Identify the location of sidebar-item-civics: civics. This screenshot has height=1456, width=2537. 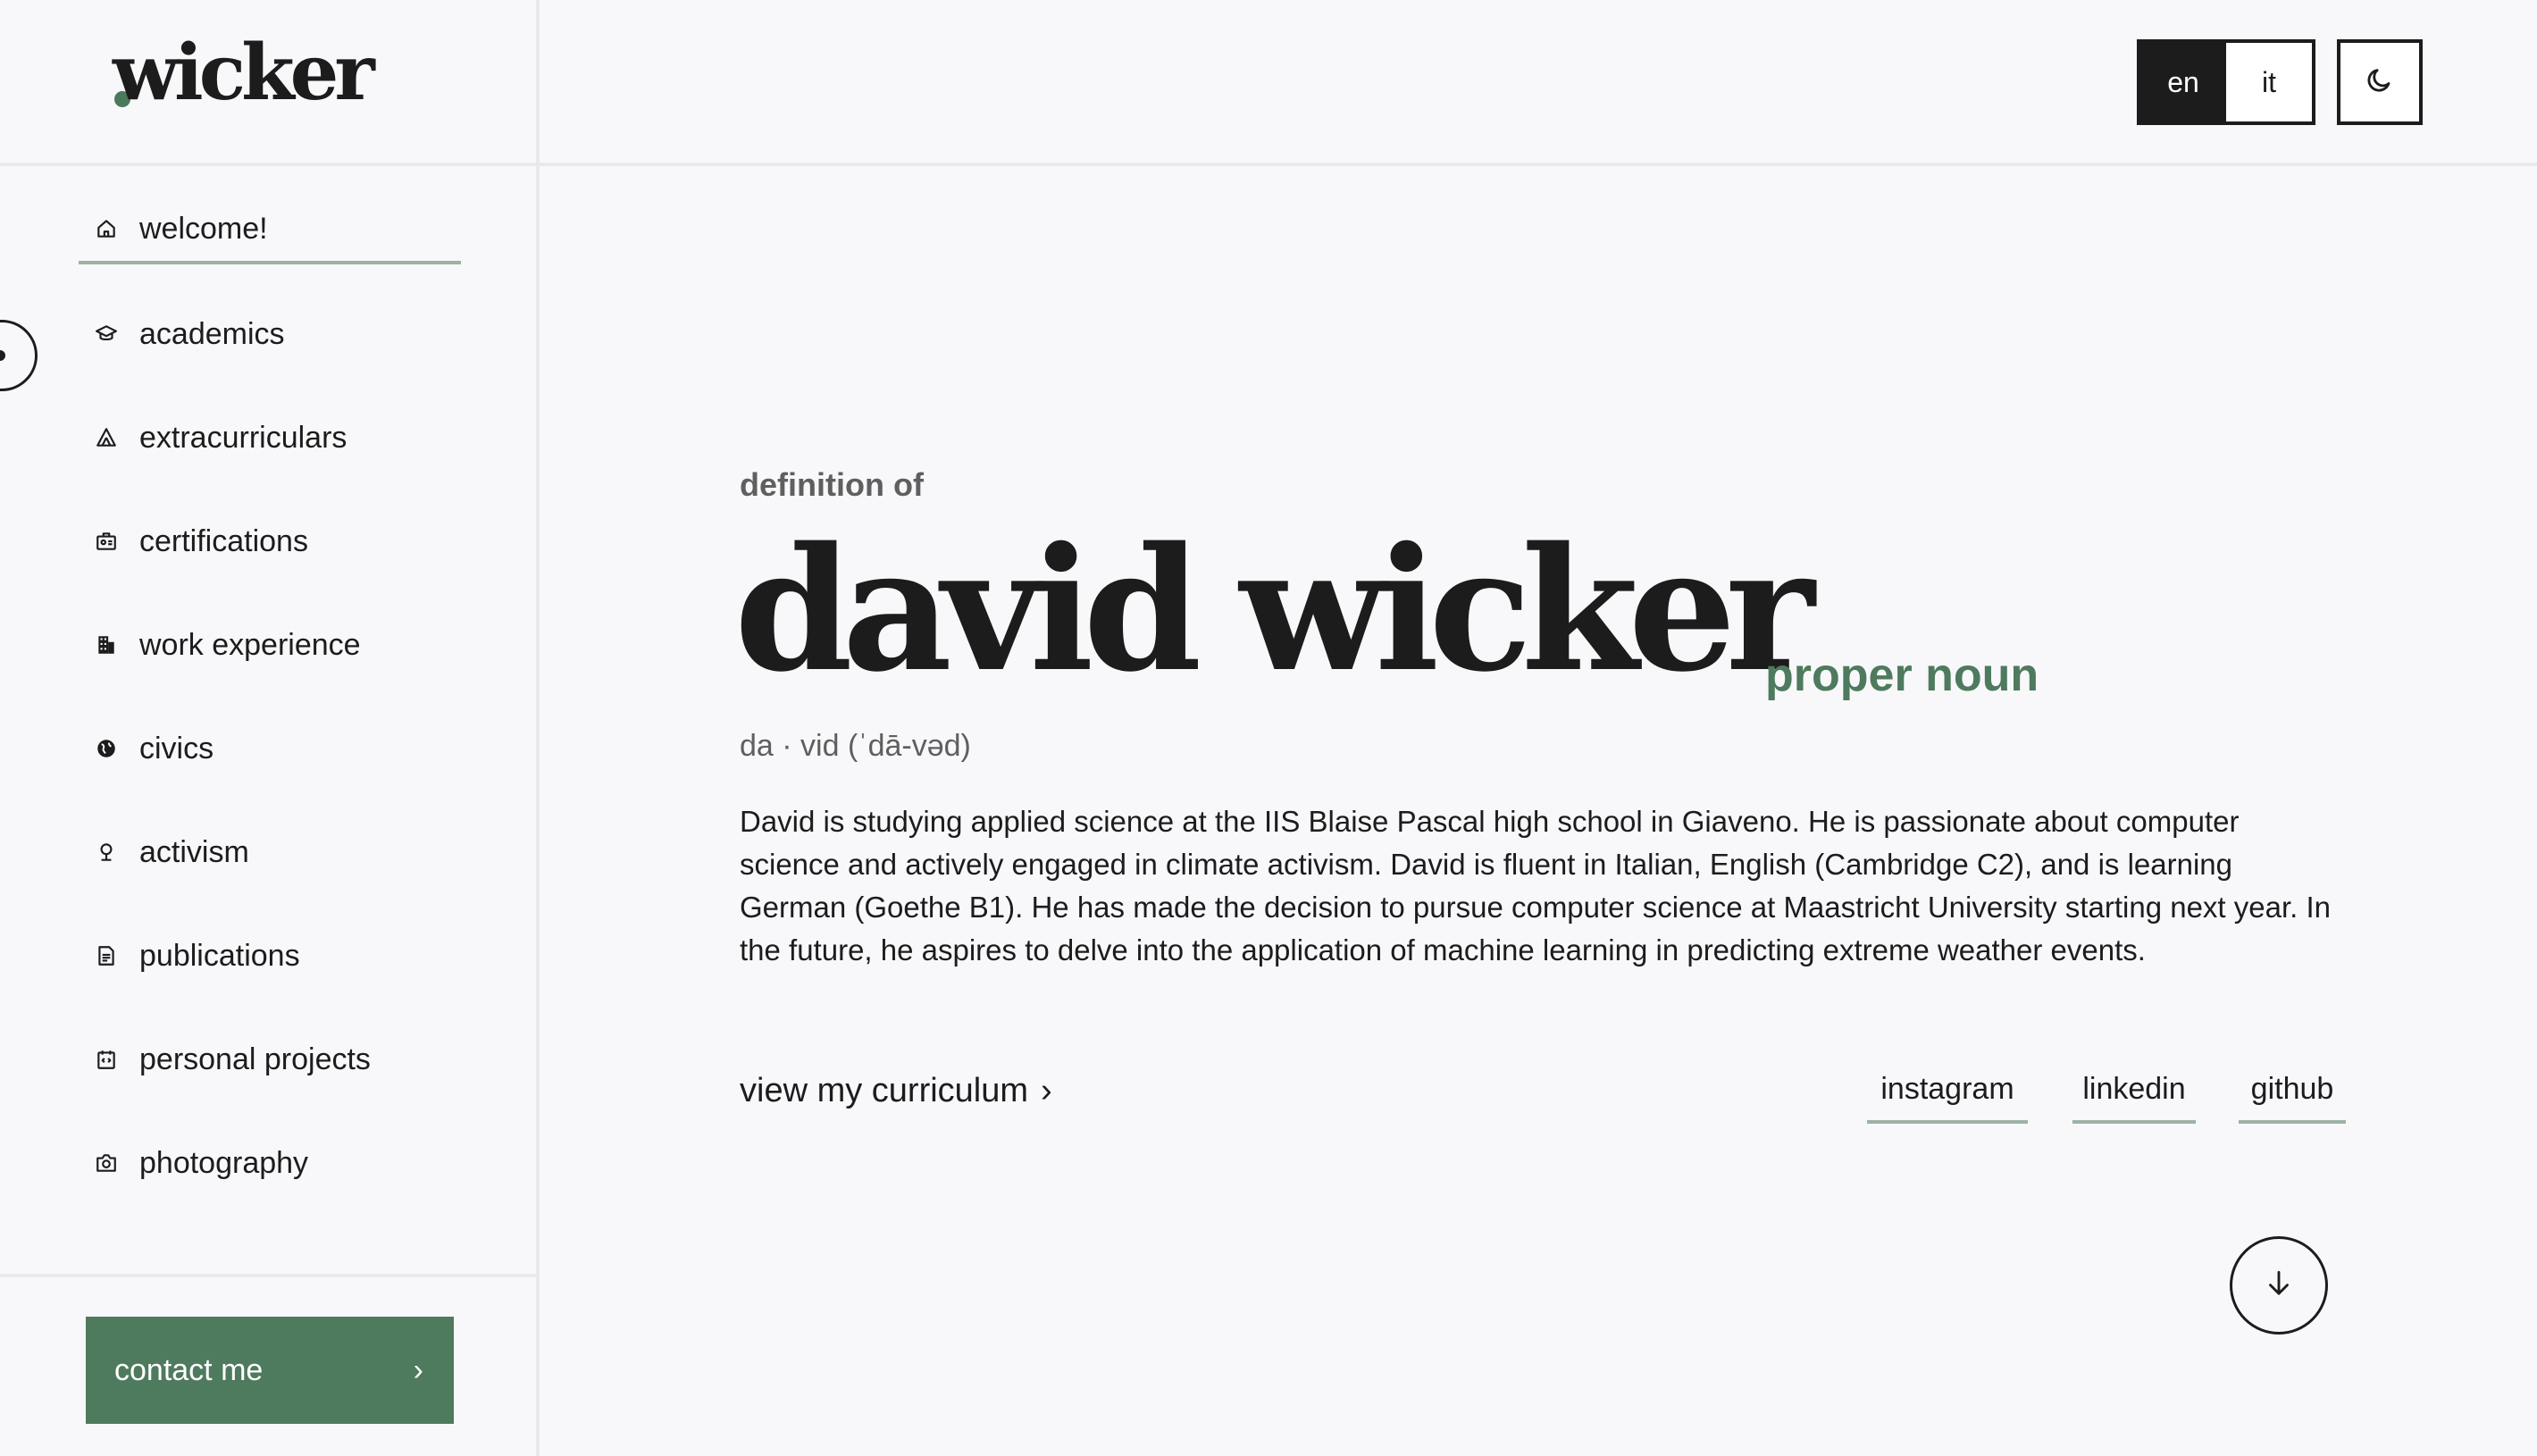
(270, 748).